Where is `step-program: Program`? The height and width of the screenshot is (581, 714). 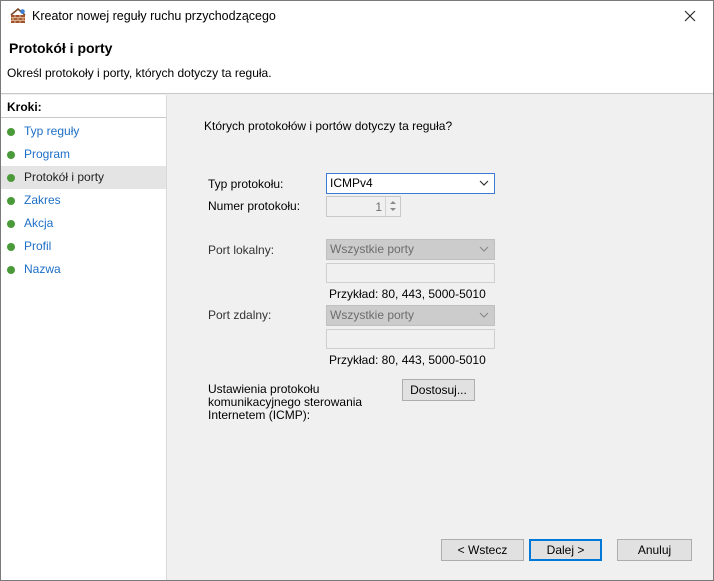
step-program: Program is located at coordinates (83, 154).